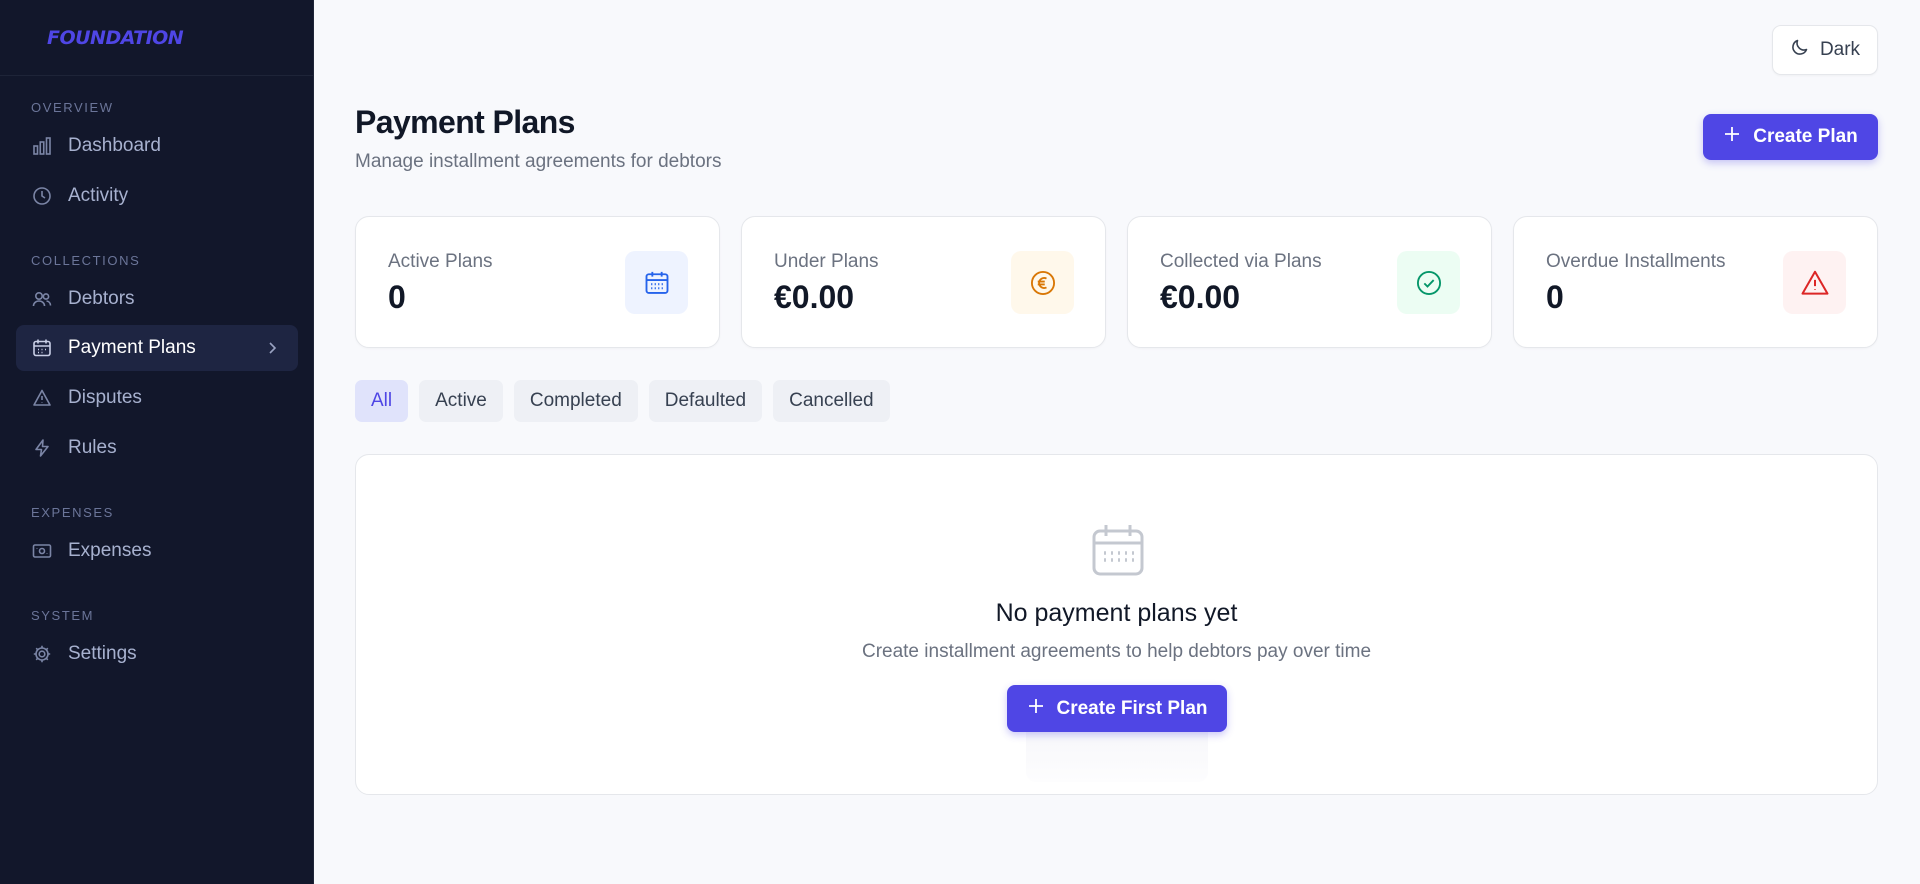 This screenshot has width=1920, height=884. I want to click on sidebar-item-dashboard: Dashboard, so click(157, 146).